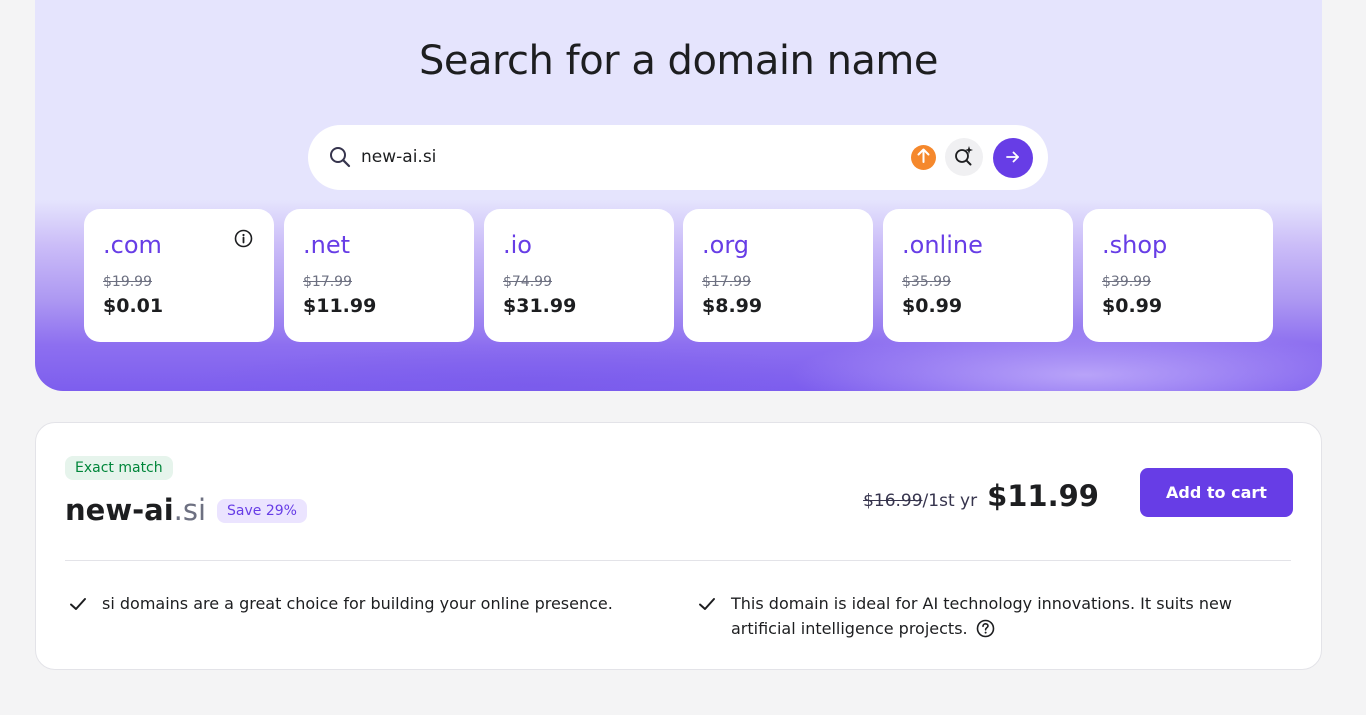 The width and height of the screenshot is (1366, 715). Describe the element at coordinates (379, 275) in the screenshot. I see `tld-card-net: .net $17.99 $11.99` at that location.